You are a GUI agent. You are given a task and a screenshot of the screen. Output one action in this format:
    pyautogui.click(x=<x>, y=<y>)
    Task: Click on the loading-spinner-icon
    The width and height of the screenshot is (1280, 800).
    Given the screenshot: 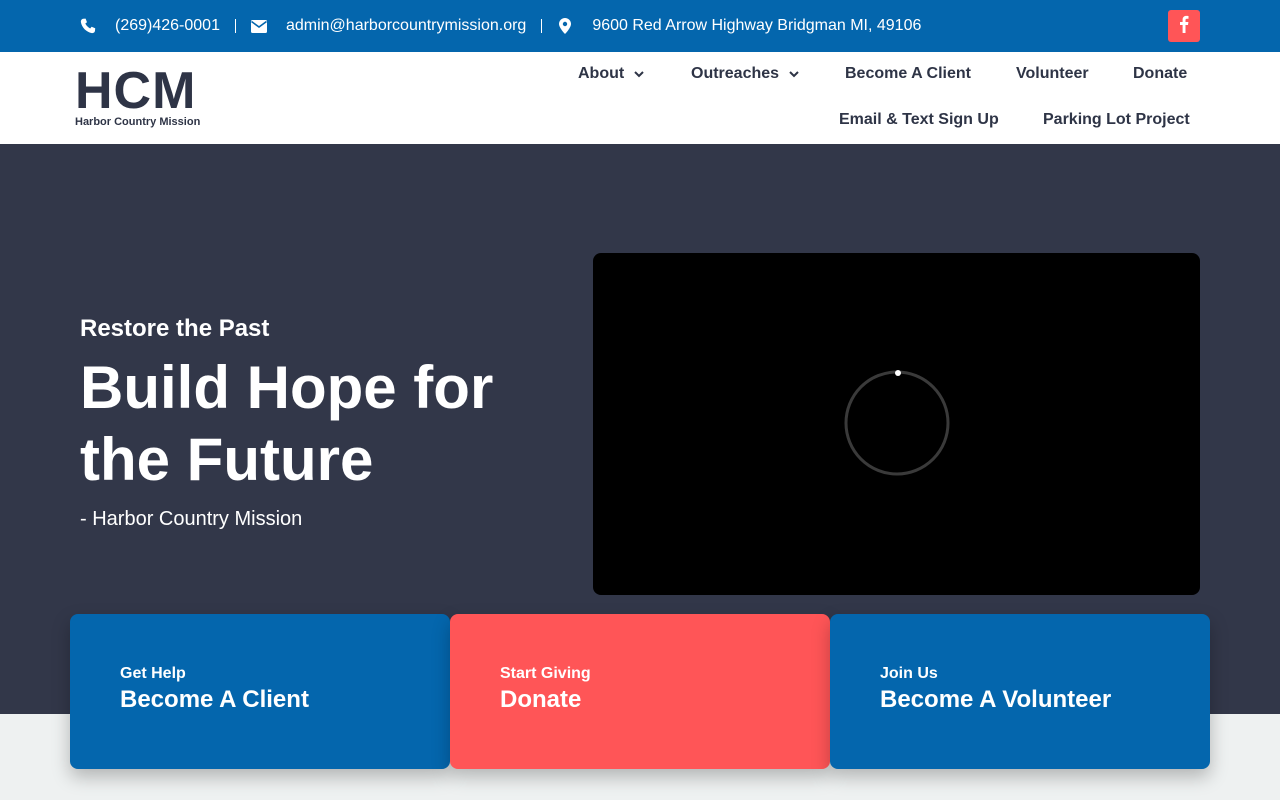 What is the action you would take?
    pyautogui.click(x=897, y=423)
    